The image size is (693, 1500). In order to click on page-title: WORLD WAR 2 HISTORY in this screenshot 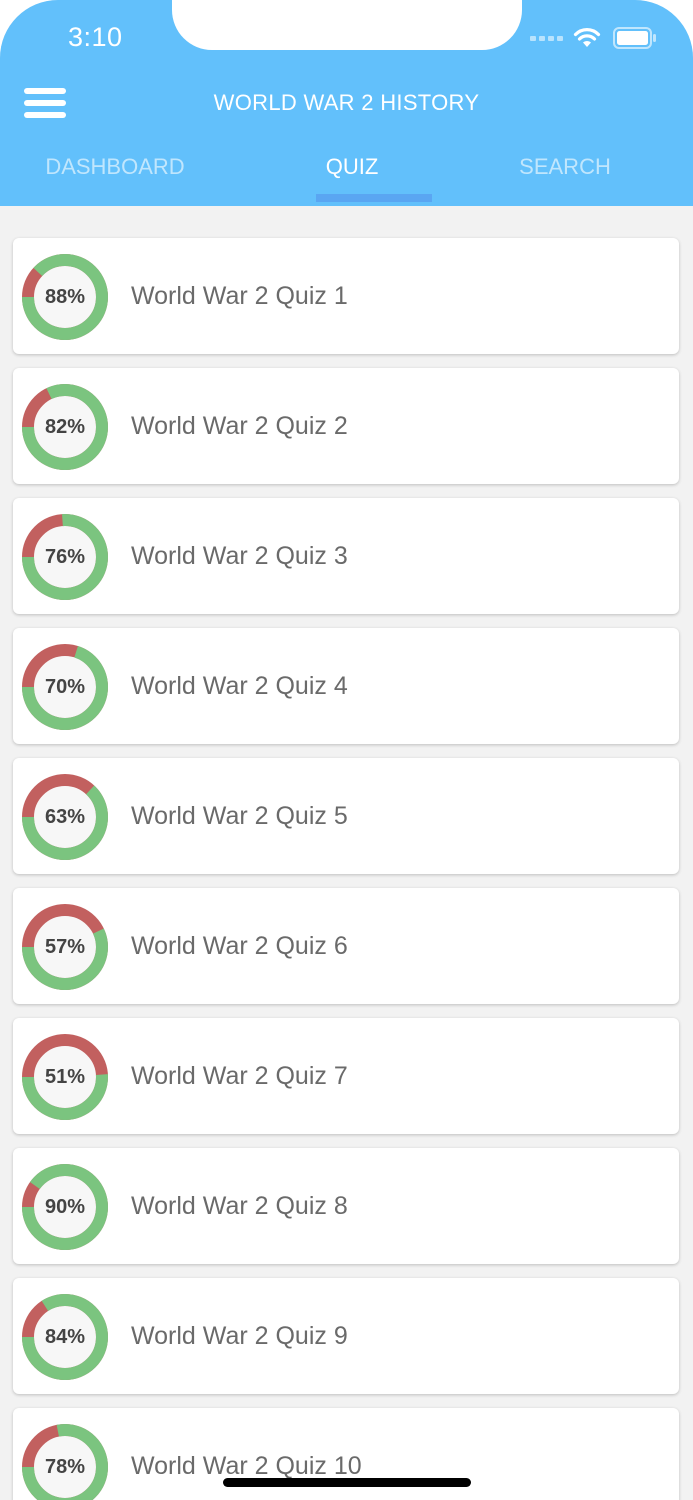, I will do `click(346, 102)`.